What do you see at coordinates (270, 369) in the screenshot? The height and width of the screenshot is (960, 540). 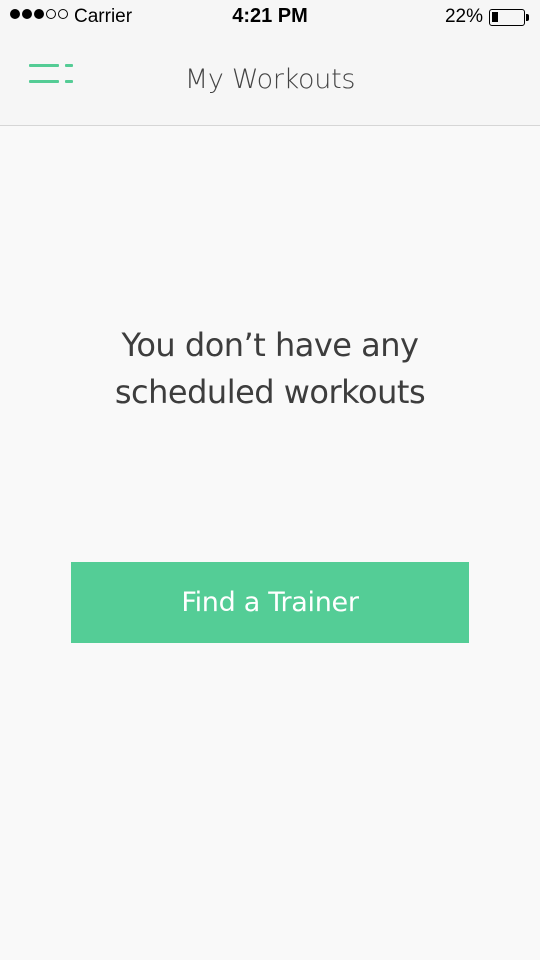 I see `empty-state-message: You don’t have any scheduled workouts` at bounding box center [270, 369].